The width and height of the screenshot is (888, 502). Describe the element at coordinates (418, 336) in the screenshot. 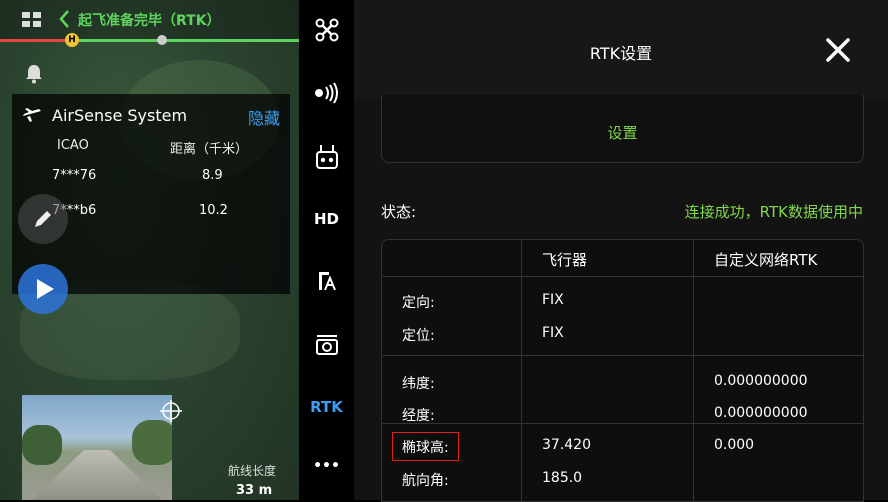

I see `row-label-positioning: 定位:` at that location.